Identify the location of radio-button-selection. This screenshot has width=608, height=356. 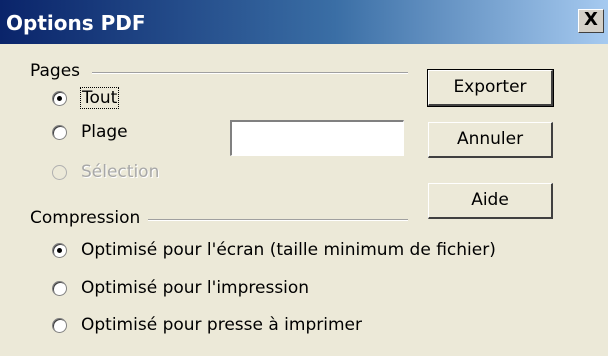
(59, 172).